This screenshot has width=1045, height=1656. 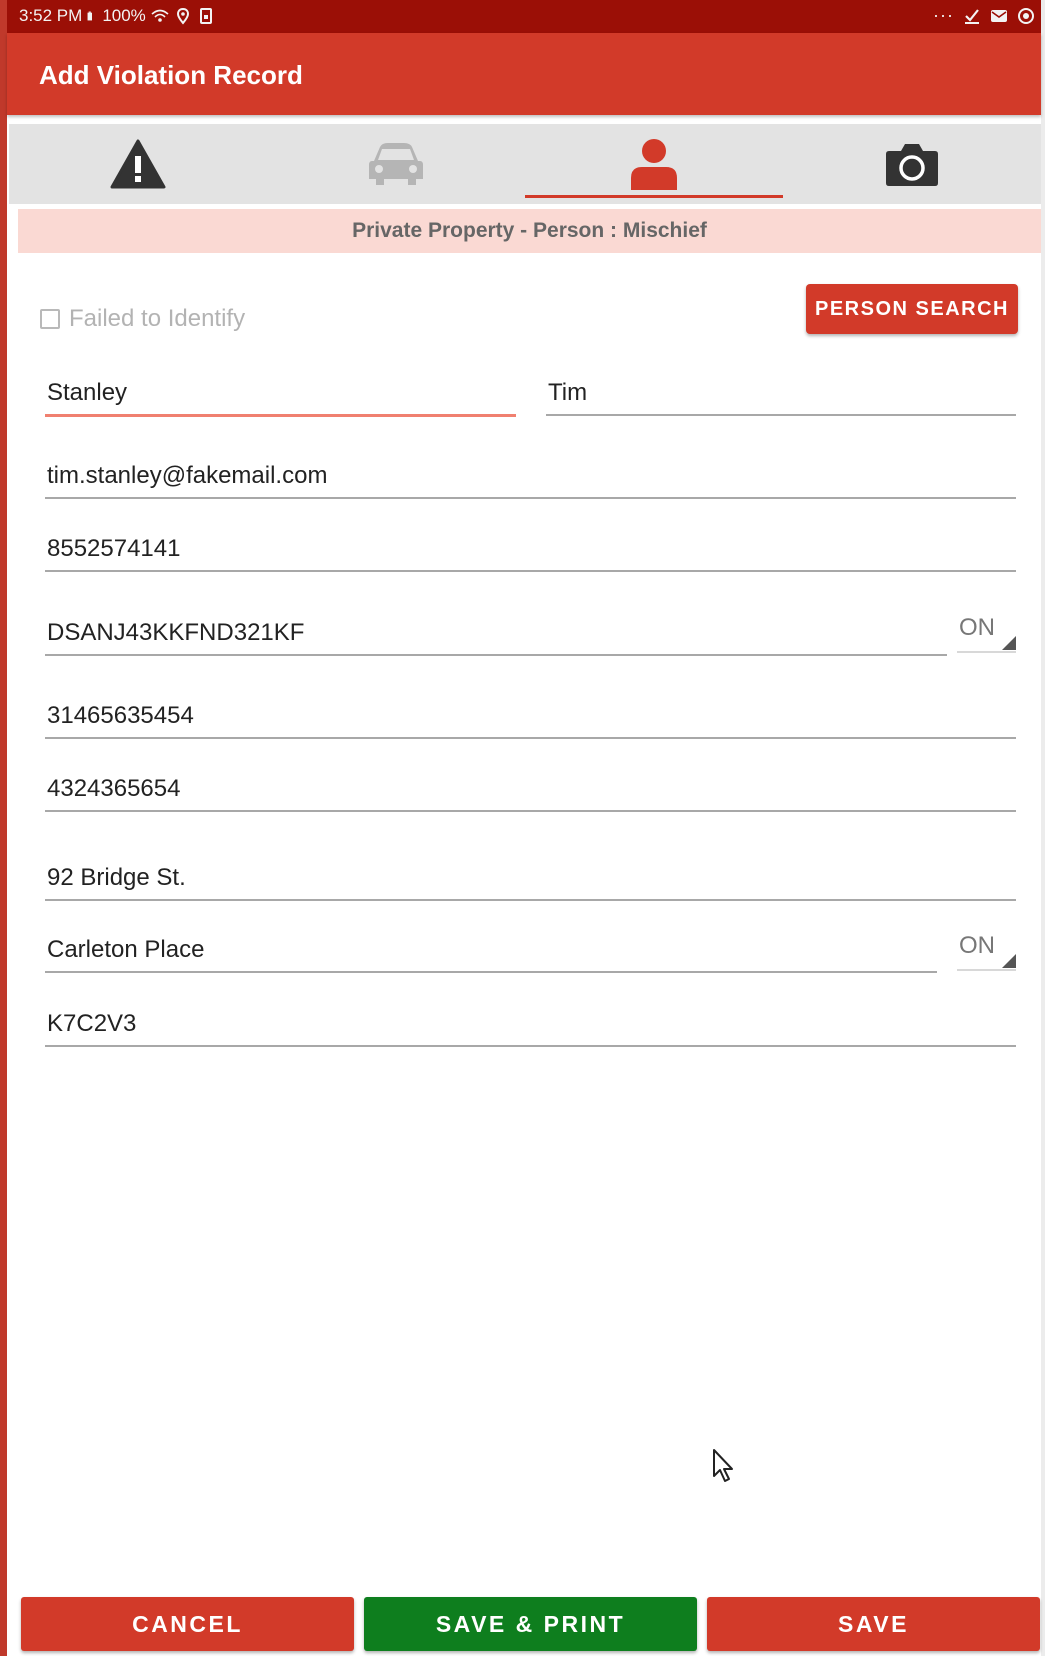 What do you see at coordinates (3, 828) in the screenshot?
I see `window-border` at bounding box center [3, 828].